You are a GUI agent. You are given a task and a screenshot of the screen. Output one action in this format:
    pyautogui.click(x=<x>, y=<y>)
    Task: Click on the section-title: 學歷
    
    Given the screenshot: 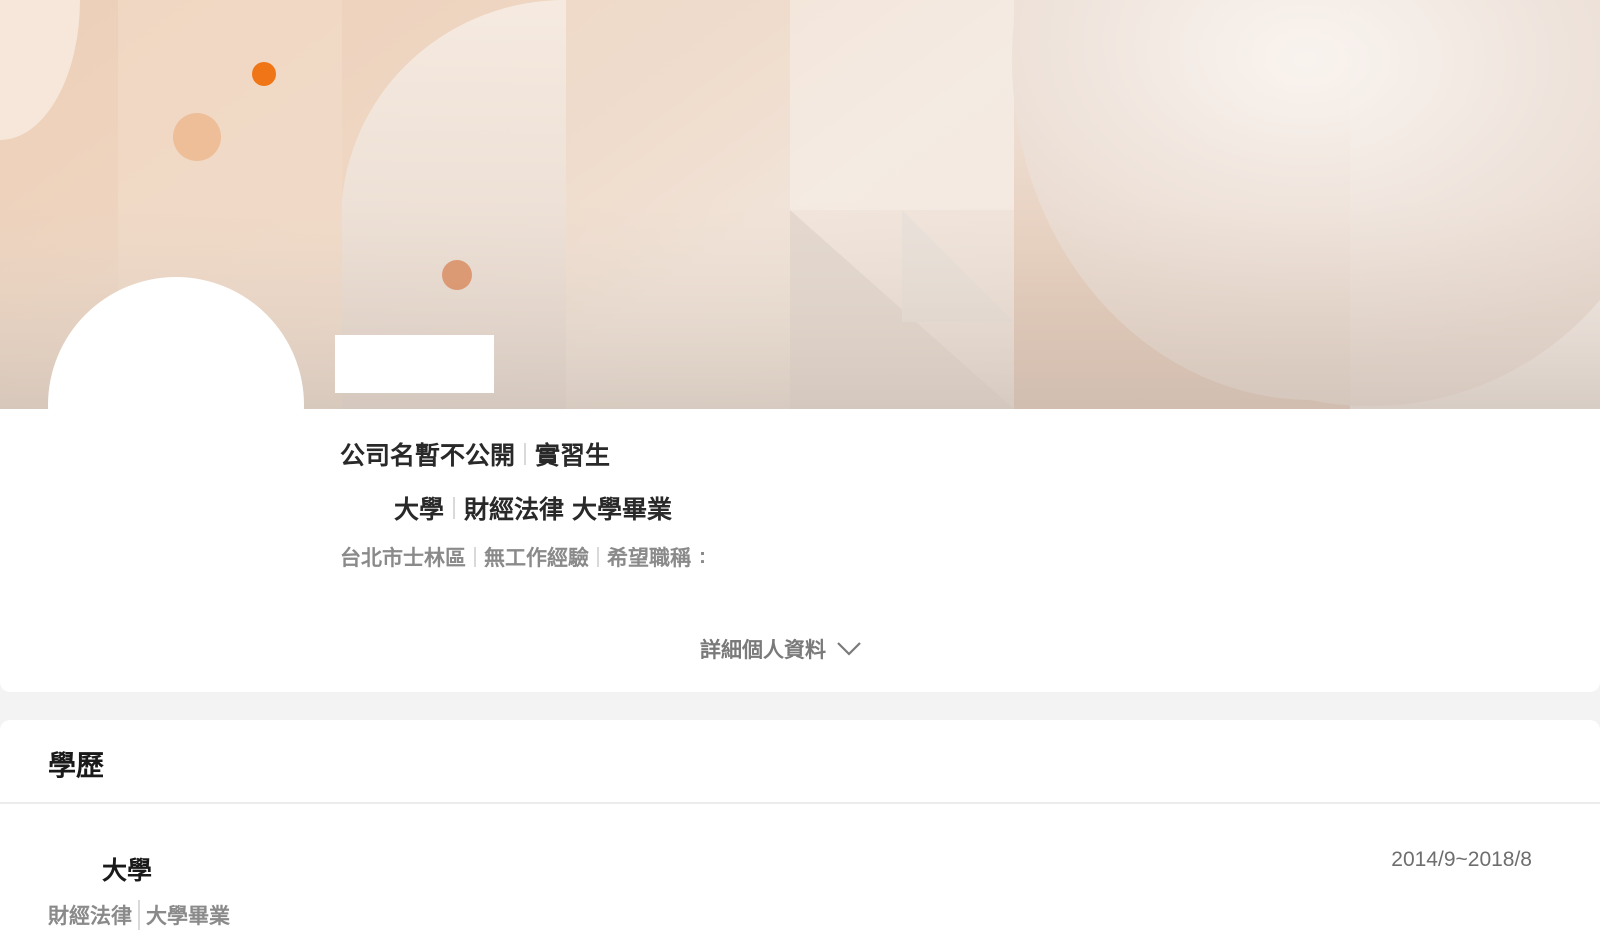 What is the action you would take?
    pyautogui.click(x=76, y=765)
    